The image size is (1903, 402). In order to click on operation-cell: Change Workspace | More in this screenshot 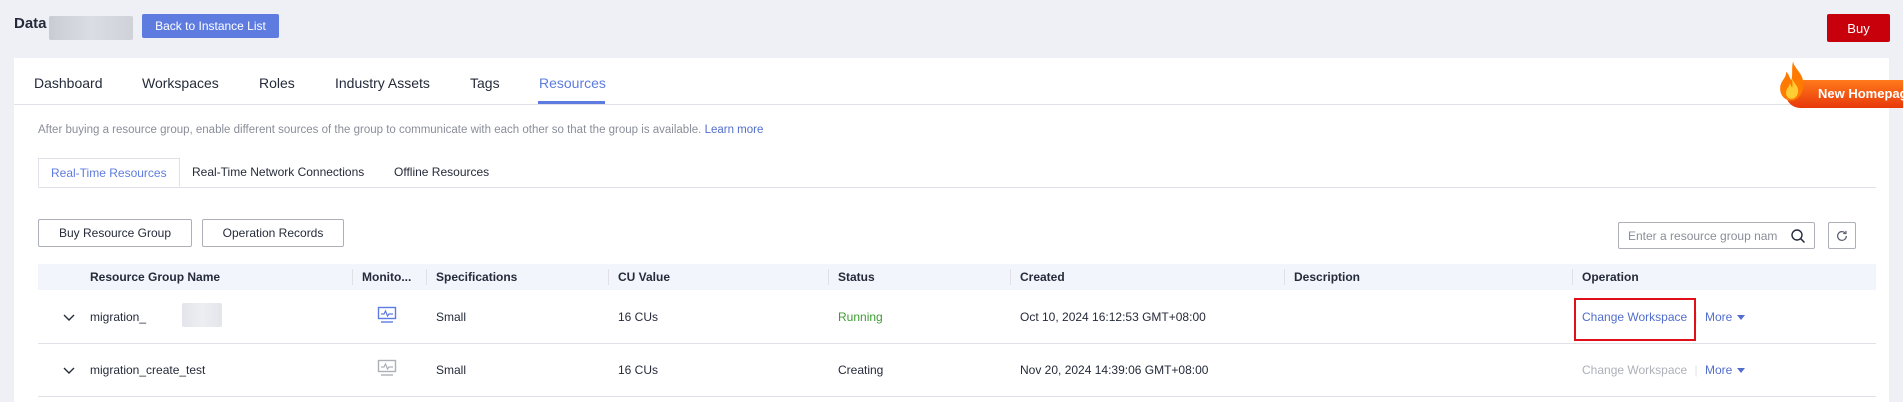, I will do `click(1664, 370)`.